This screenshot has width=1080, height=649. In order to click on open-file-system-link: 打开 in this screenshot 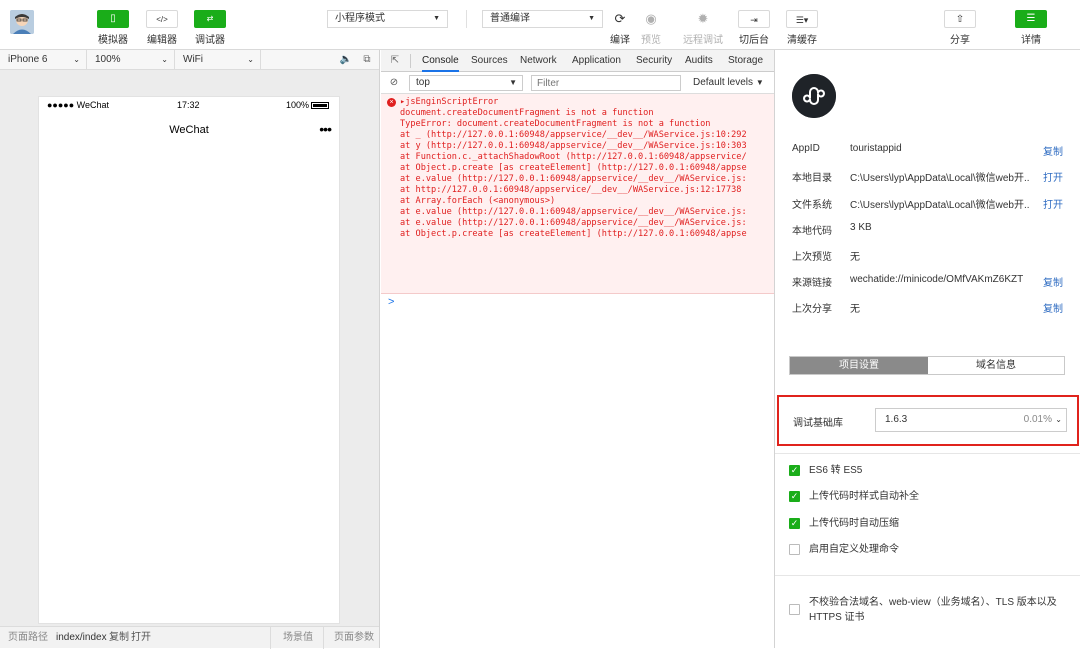, I will do `click(1053, 203)`.